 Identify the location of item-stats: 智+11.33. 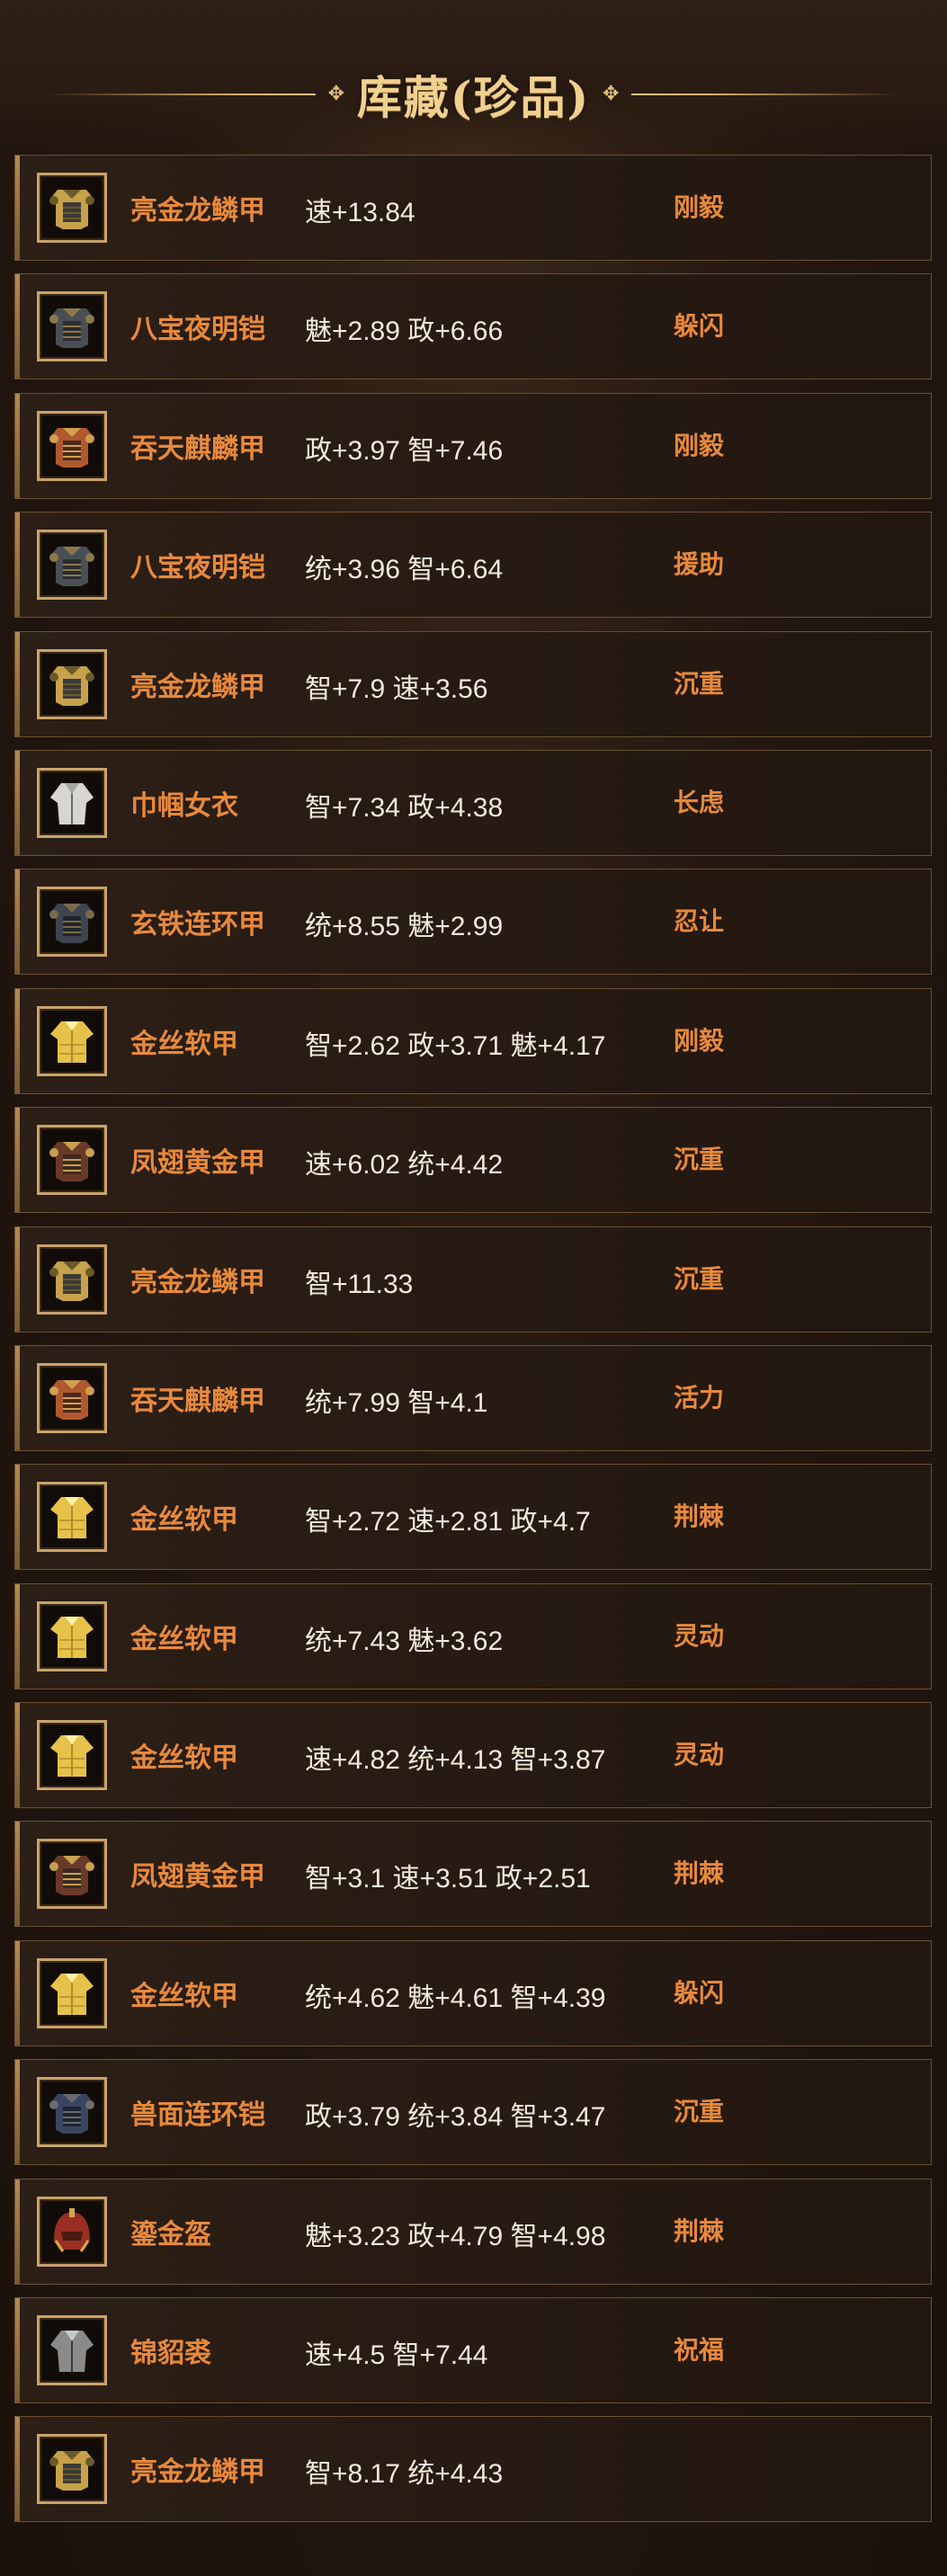
(360, 1284).